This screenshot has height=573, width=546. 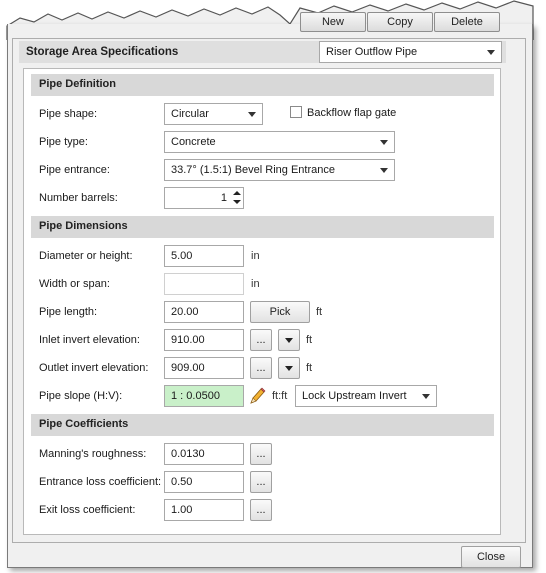 I want to click on pipe-slope-unit: ft:ft, so click(x=280, y=396).